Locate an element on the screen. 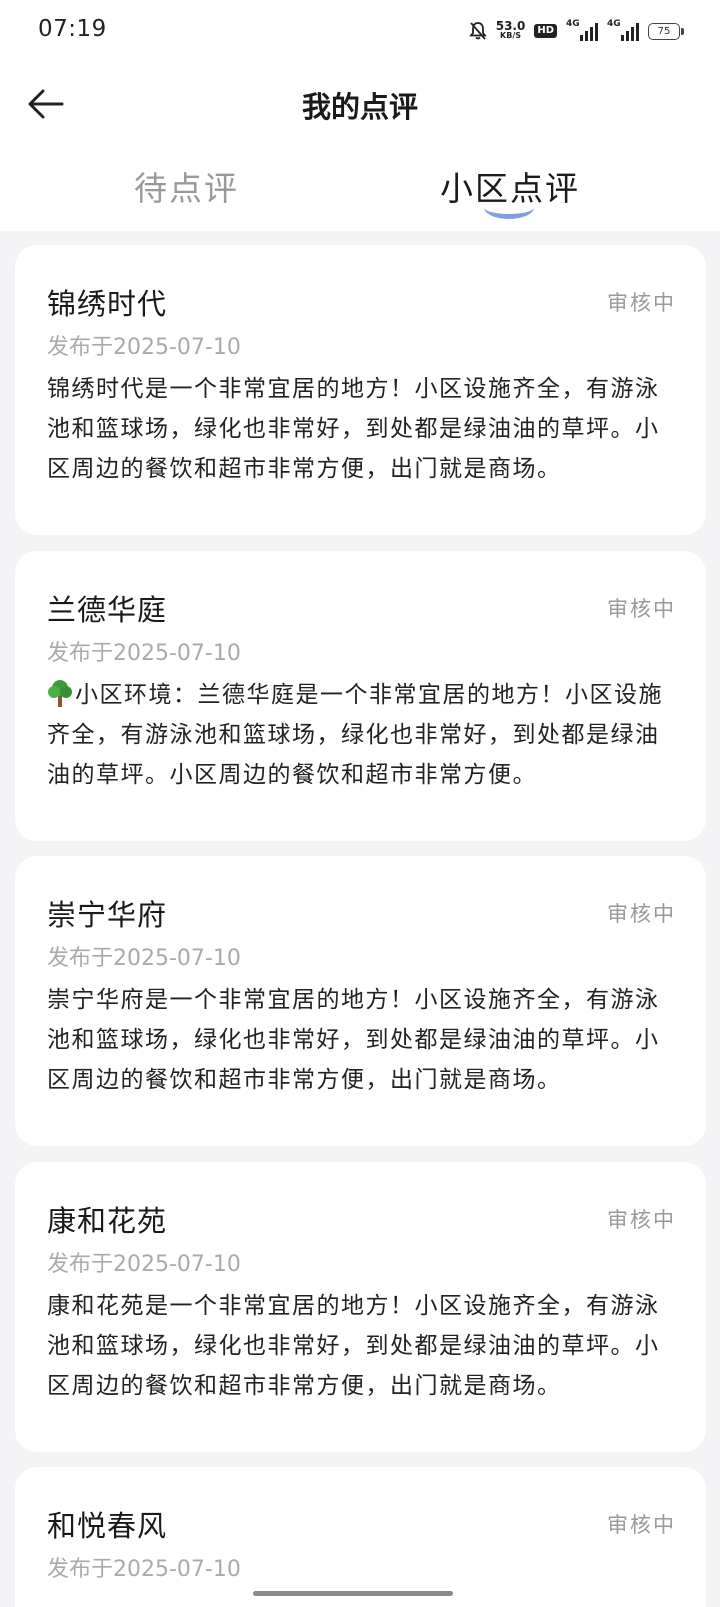  network-speed-unit: KB/S is located at coordinates (511, 35).